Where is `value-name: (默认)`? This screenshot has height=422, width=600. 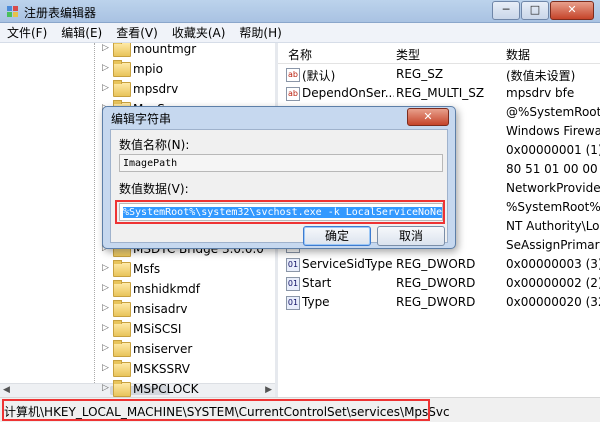
value-name: (默认) is located at coordinates (319, 76).